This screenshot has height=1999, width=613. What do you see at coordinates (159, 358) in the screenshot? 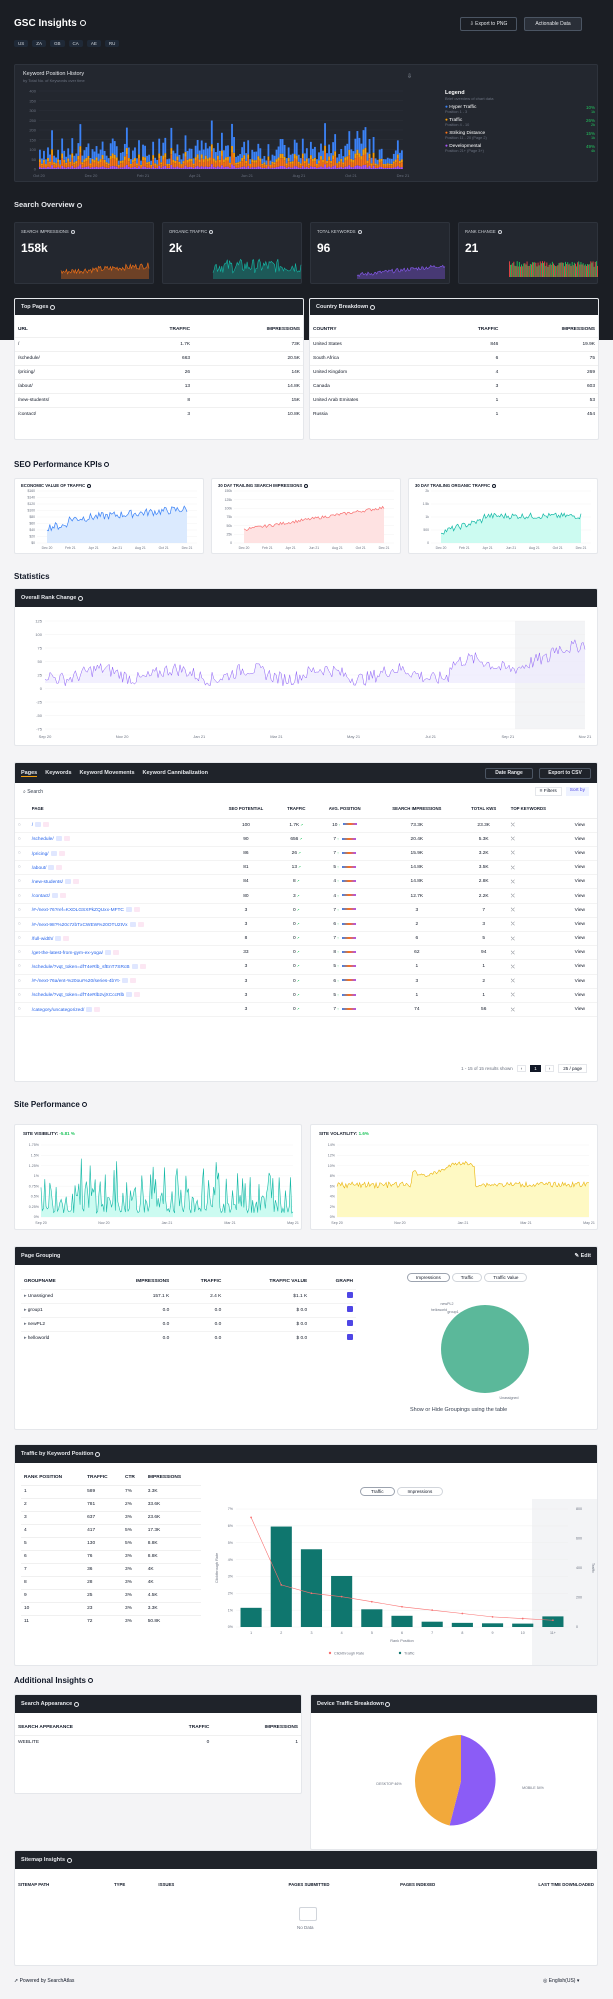
I see `table-row: /schedule/663 20.5K` at bounding box center [159, 358].